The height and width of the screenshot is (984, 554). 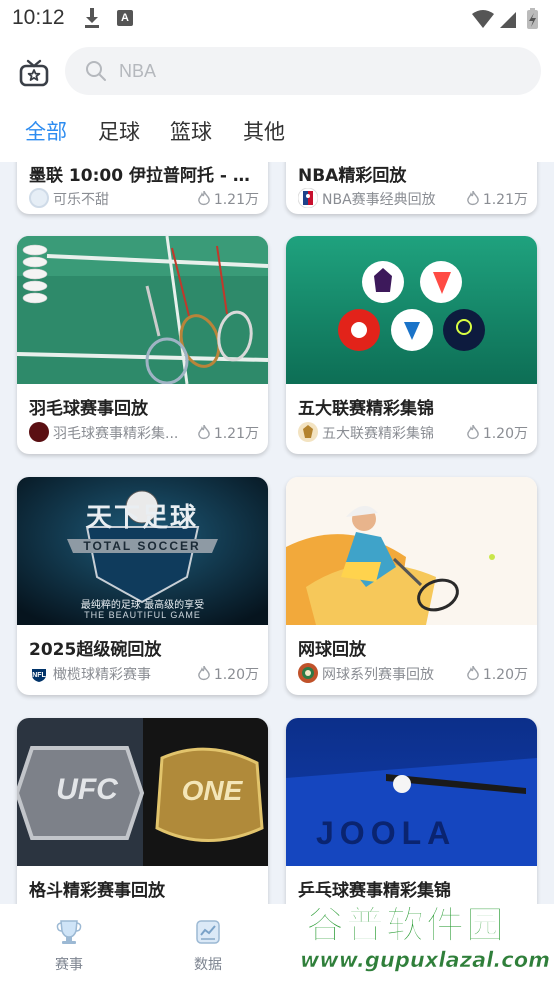 What do you see at coordinates (142, 811) in the screenshot?
I see `video-card: UFC ONE 格斗精彩赛事回放` at bounding box center [142, 811].